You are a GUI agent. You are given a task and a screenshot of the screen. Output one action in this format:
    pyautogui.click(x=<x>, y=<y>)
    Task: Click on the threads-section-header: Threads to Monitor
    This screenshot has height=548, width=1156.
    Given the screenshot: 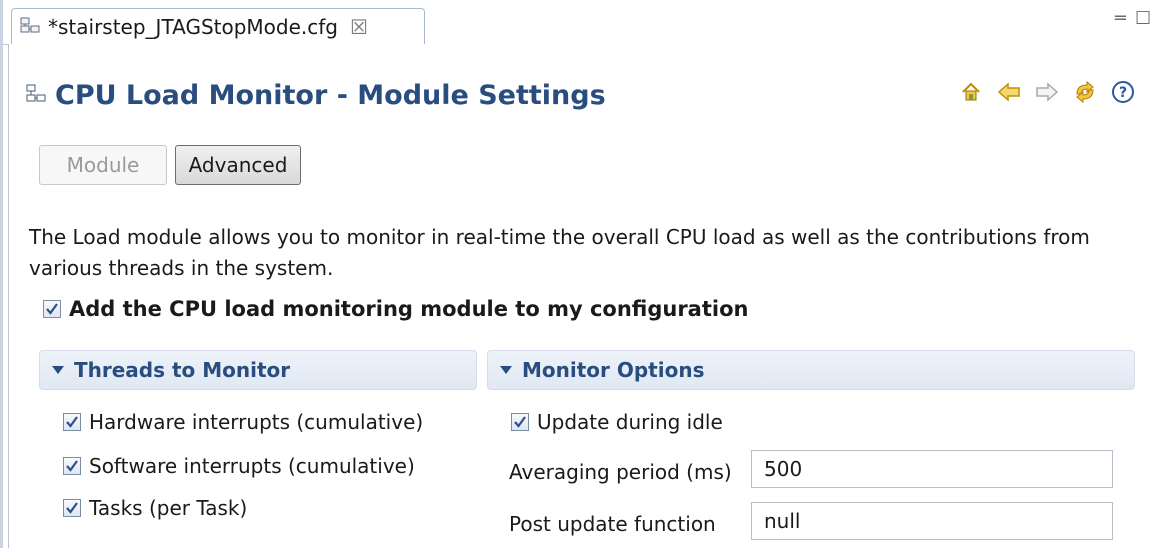 What is the action you would take?
    pyautogui.click(x=258, y=370)
    